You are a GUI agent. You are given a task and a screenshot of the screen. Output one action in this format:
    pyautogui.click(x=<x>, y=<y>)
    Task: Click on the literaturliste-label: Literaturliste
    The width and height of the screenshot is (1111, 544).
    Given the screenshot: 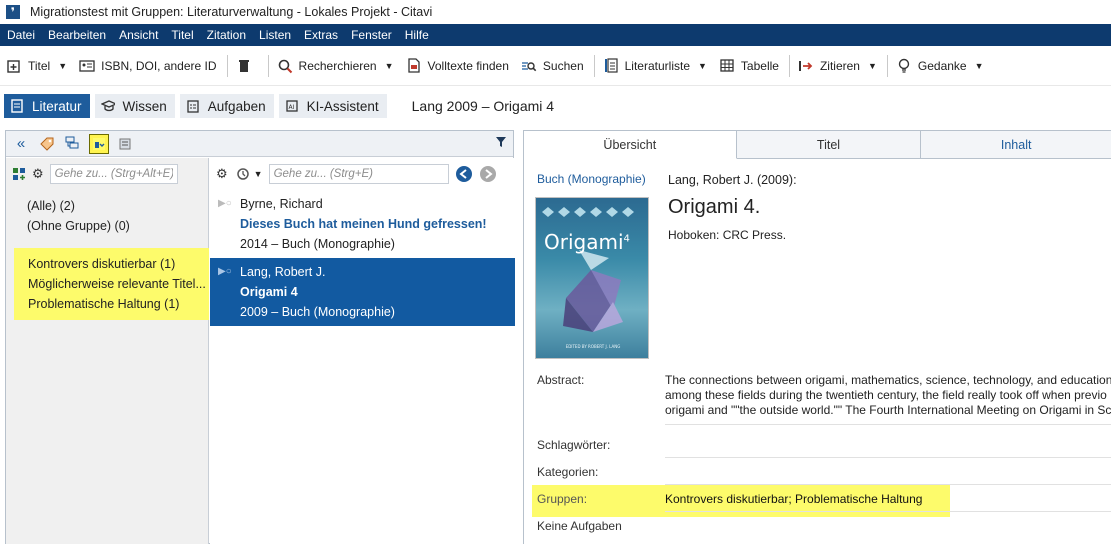 What is the action you would take?
    pyautogui.click(x=657, y=65)
    